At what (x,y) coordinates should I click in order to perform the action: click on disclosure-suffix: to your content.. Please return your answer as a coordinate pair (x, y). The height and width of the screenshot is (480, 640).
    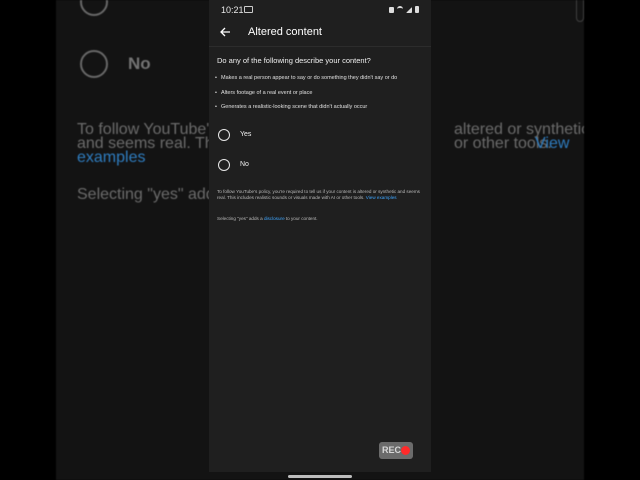
    Looking at the image, I should click on (301, 218).